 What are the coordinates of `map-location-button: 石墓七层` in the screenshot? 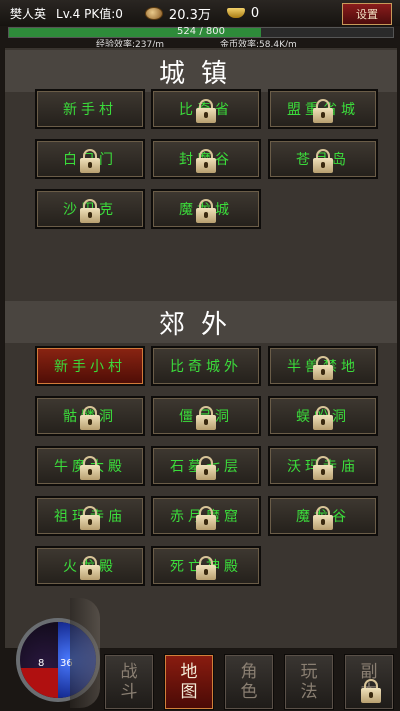 It's located at (206, 466).